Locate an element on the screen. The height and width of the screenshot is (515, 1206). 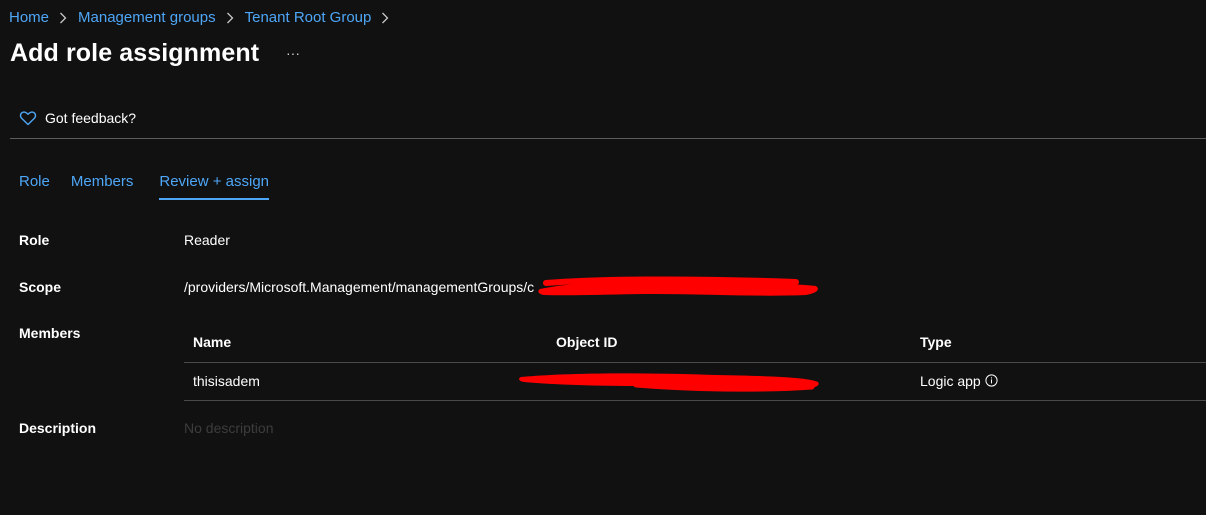
role-value: Reader is located at coordinates (207, 240).